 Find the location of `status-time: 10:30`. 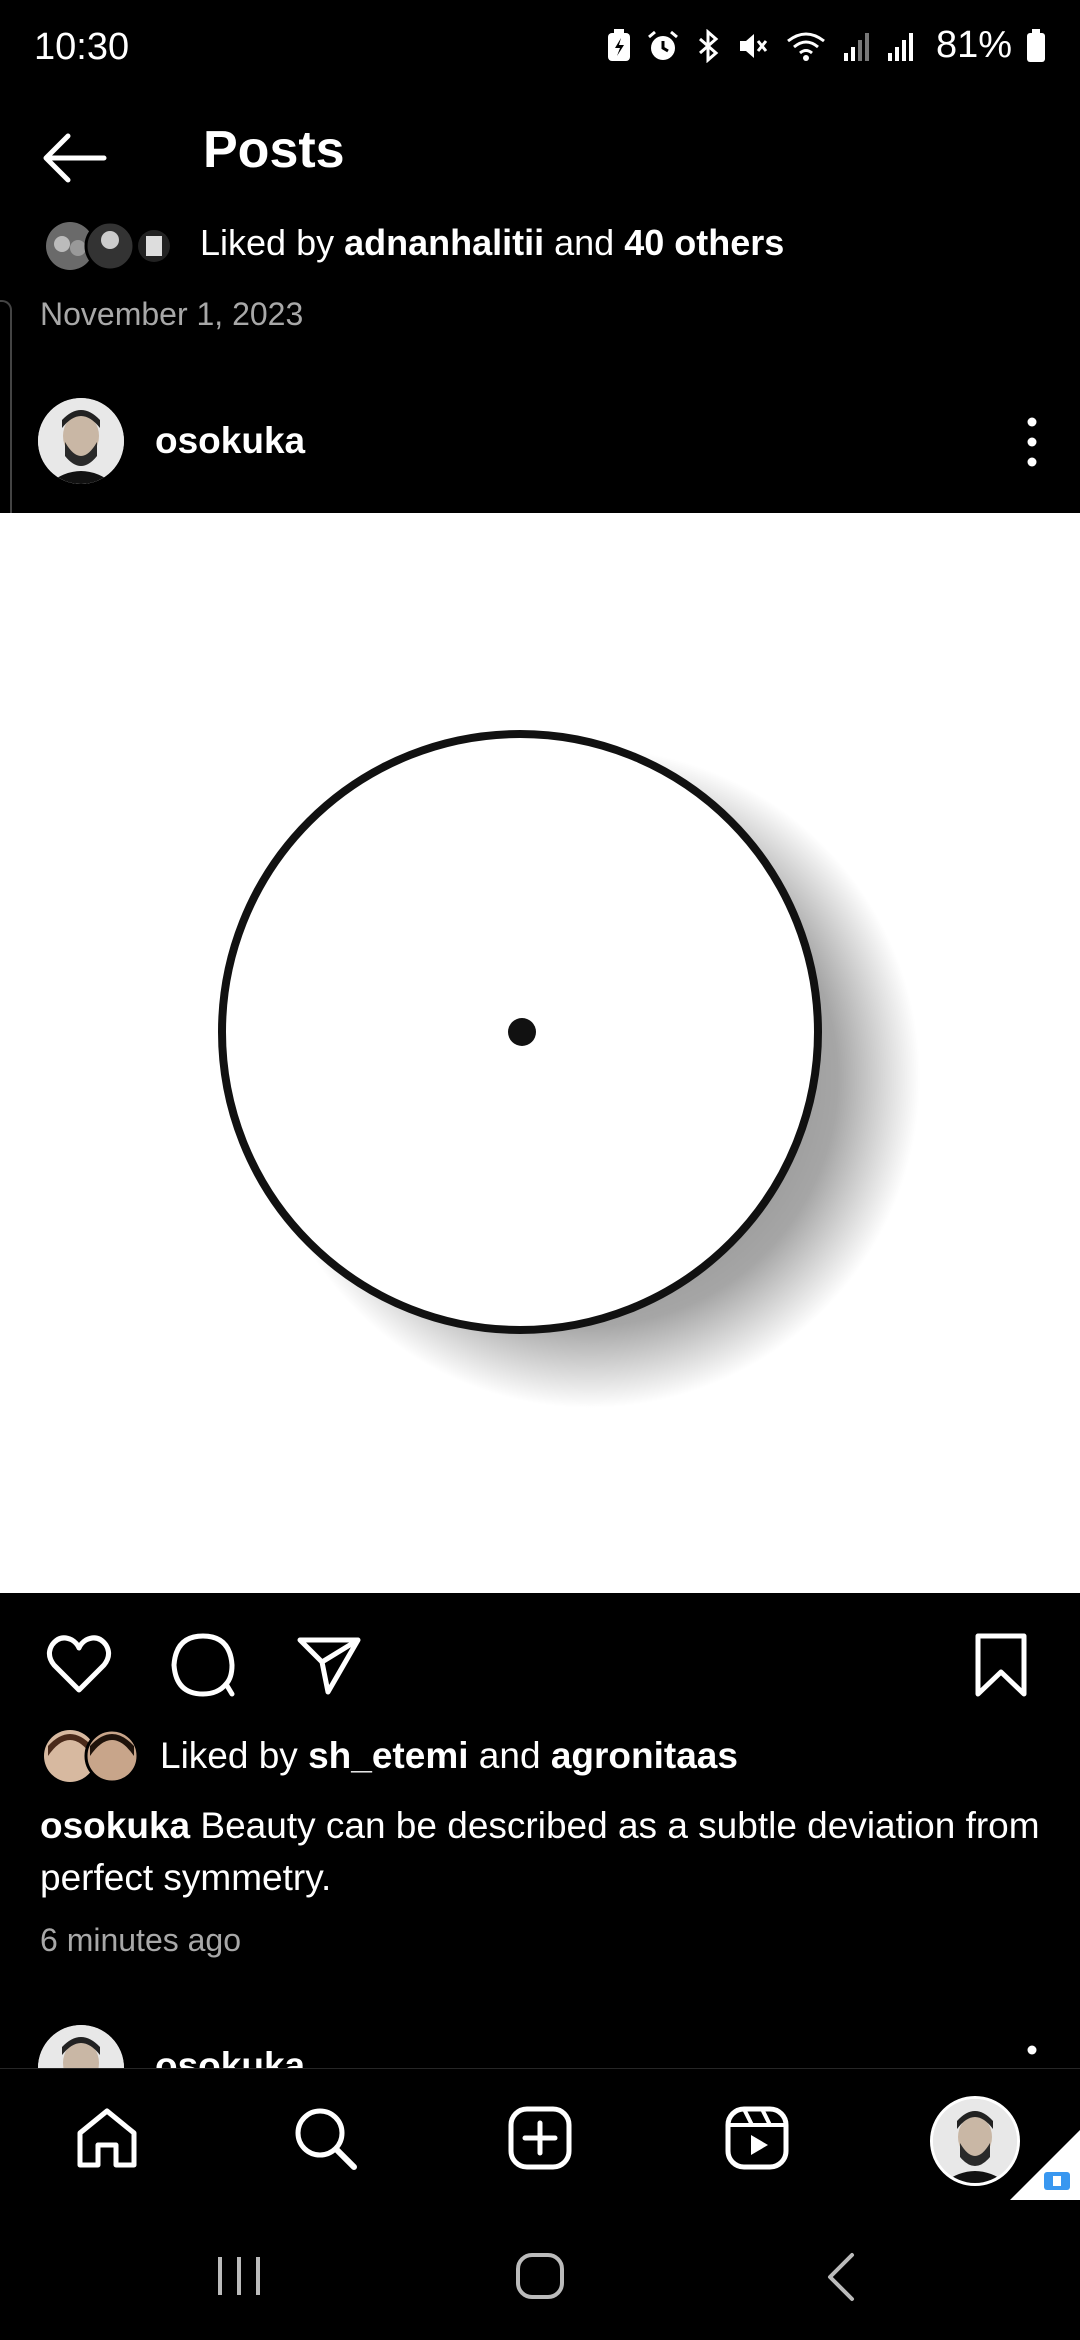

status-time: 10:30 is located at coordinates (82, 47).